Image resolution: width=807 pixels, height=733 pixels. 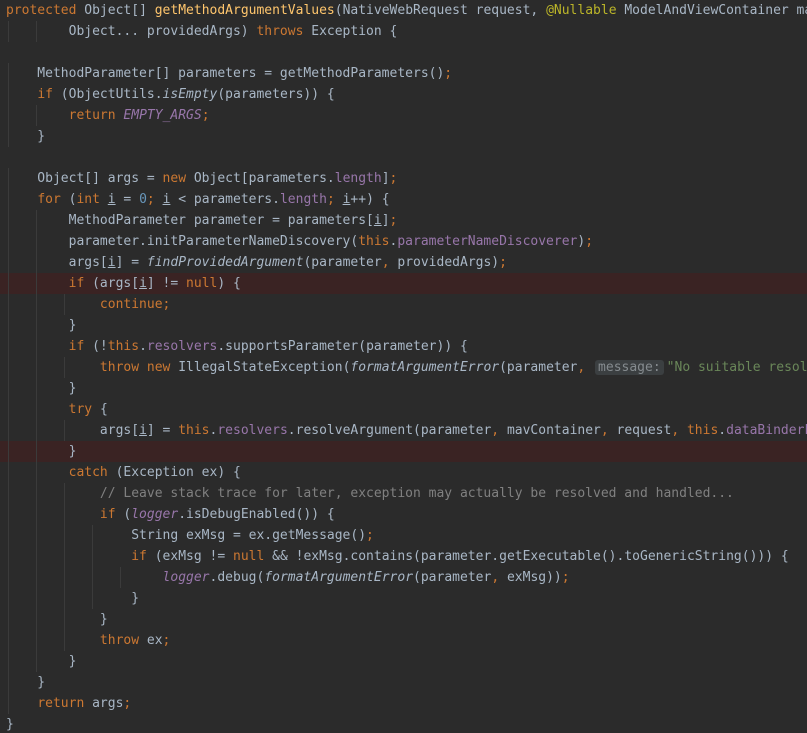 What do you see at coordinates (119, 10) in the screenshot?
I see `code-token: Object[]` at bounding box center [119, 10].